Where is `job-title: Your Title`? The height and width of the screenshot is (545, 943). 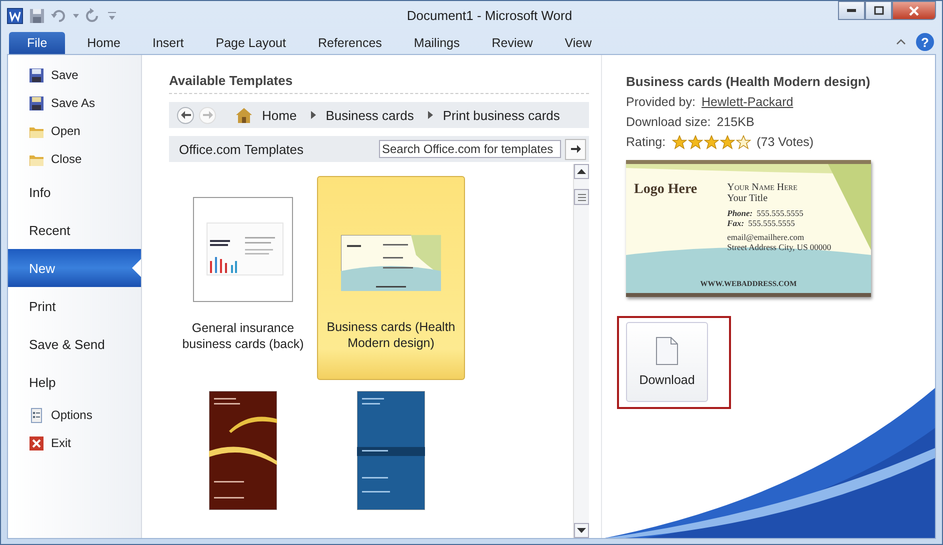
job-title: Your Title is located at coordinates (748, 198).